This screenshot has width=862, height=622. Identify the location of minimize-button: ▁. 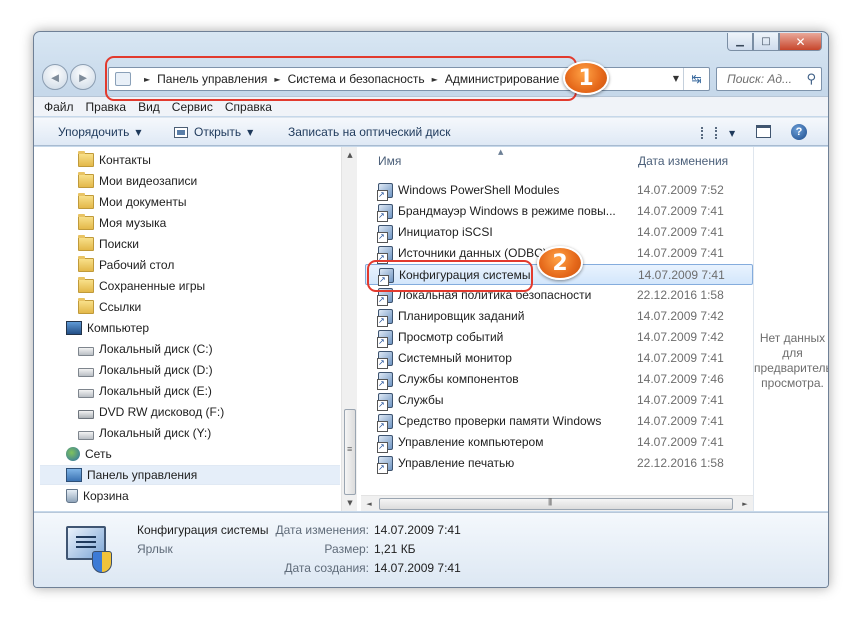
(740, 42).